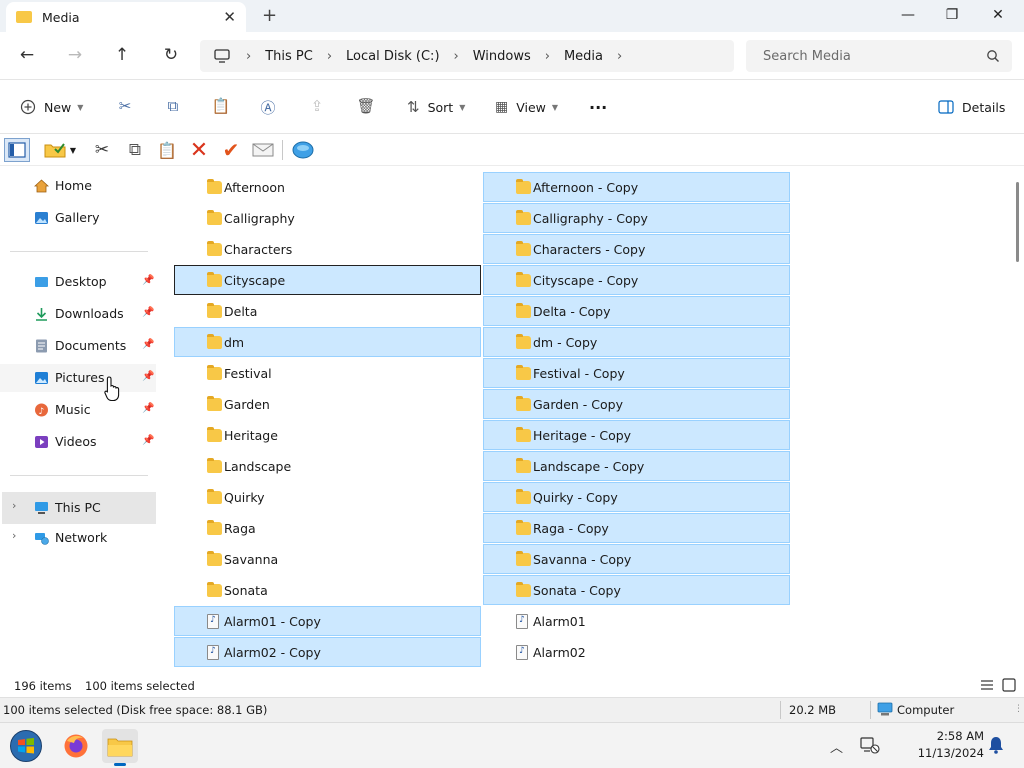 The image size is (1024, 768). I want to click on sidebar-item-documents: Documents 📌, so click(78, 346).